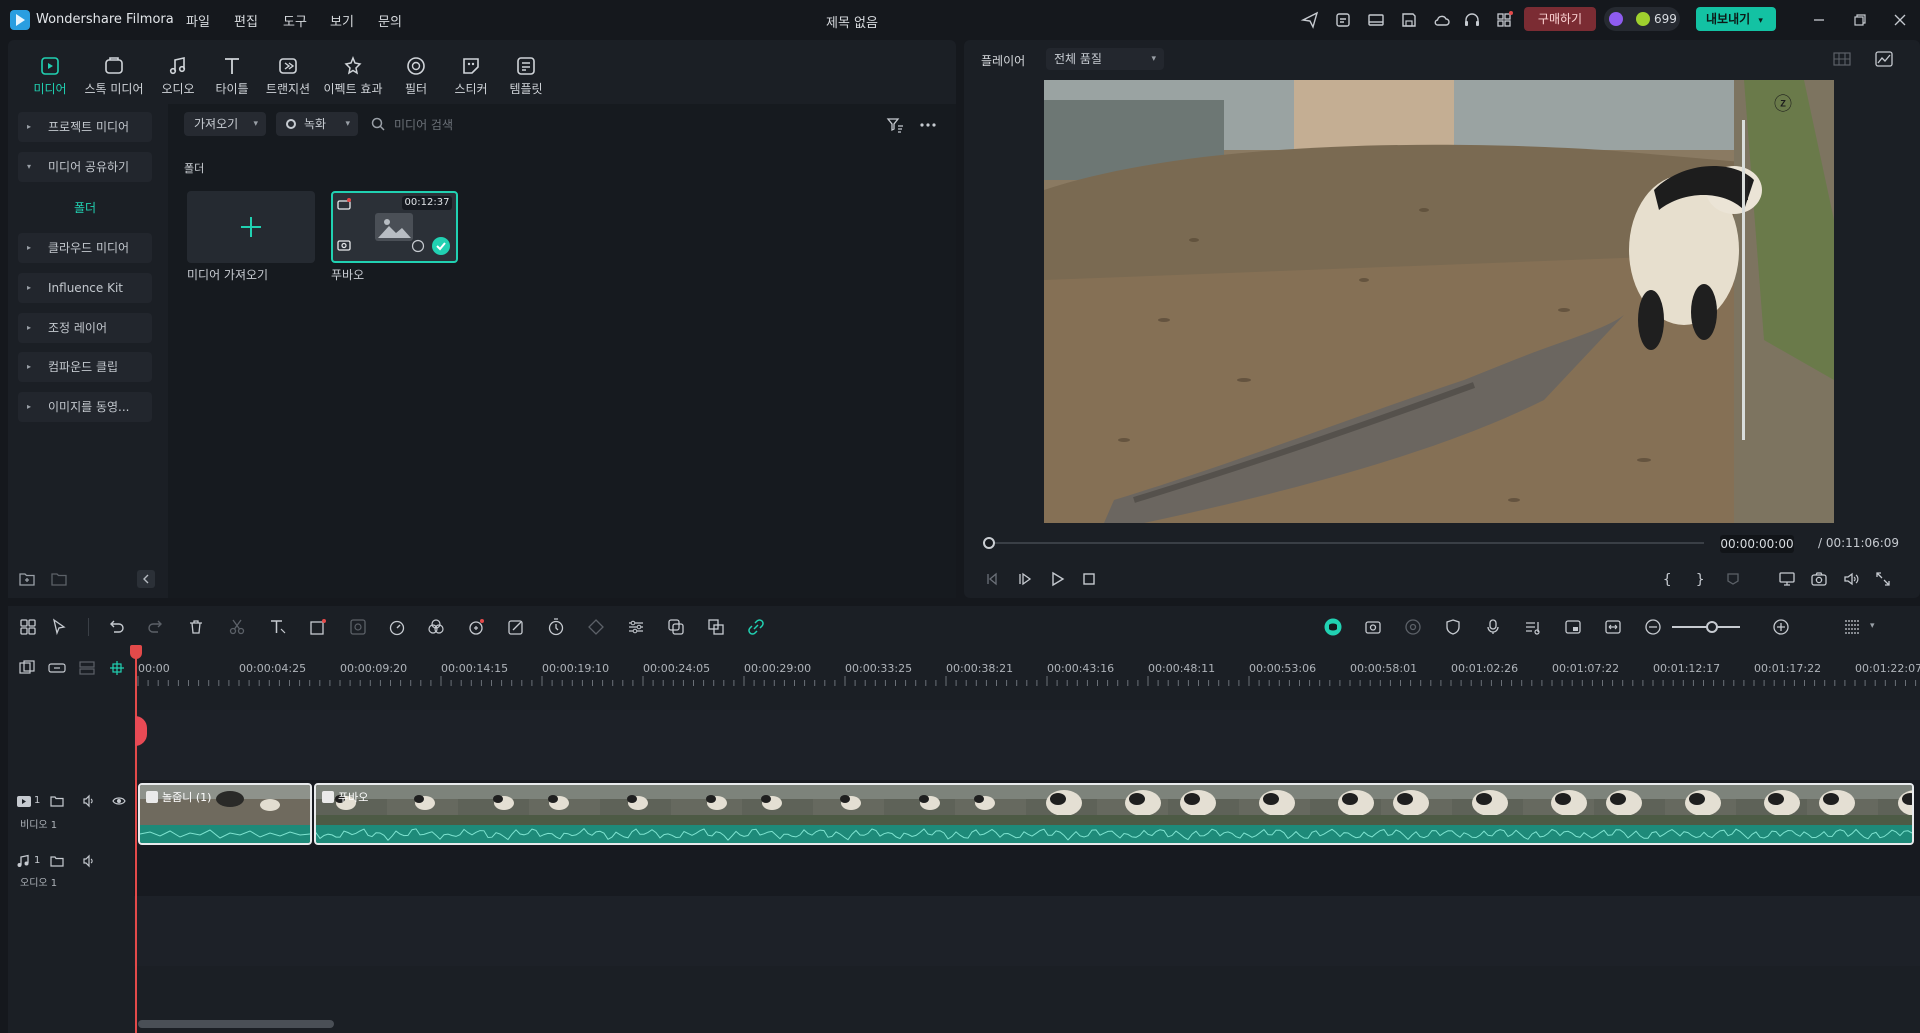  I want to click on audio-track-area, so click(1027, 872).